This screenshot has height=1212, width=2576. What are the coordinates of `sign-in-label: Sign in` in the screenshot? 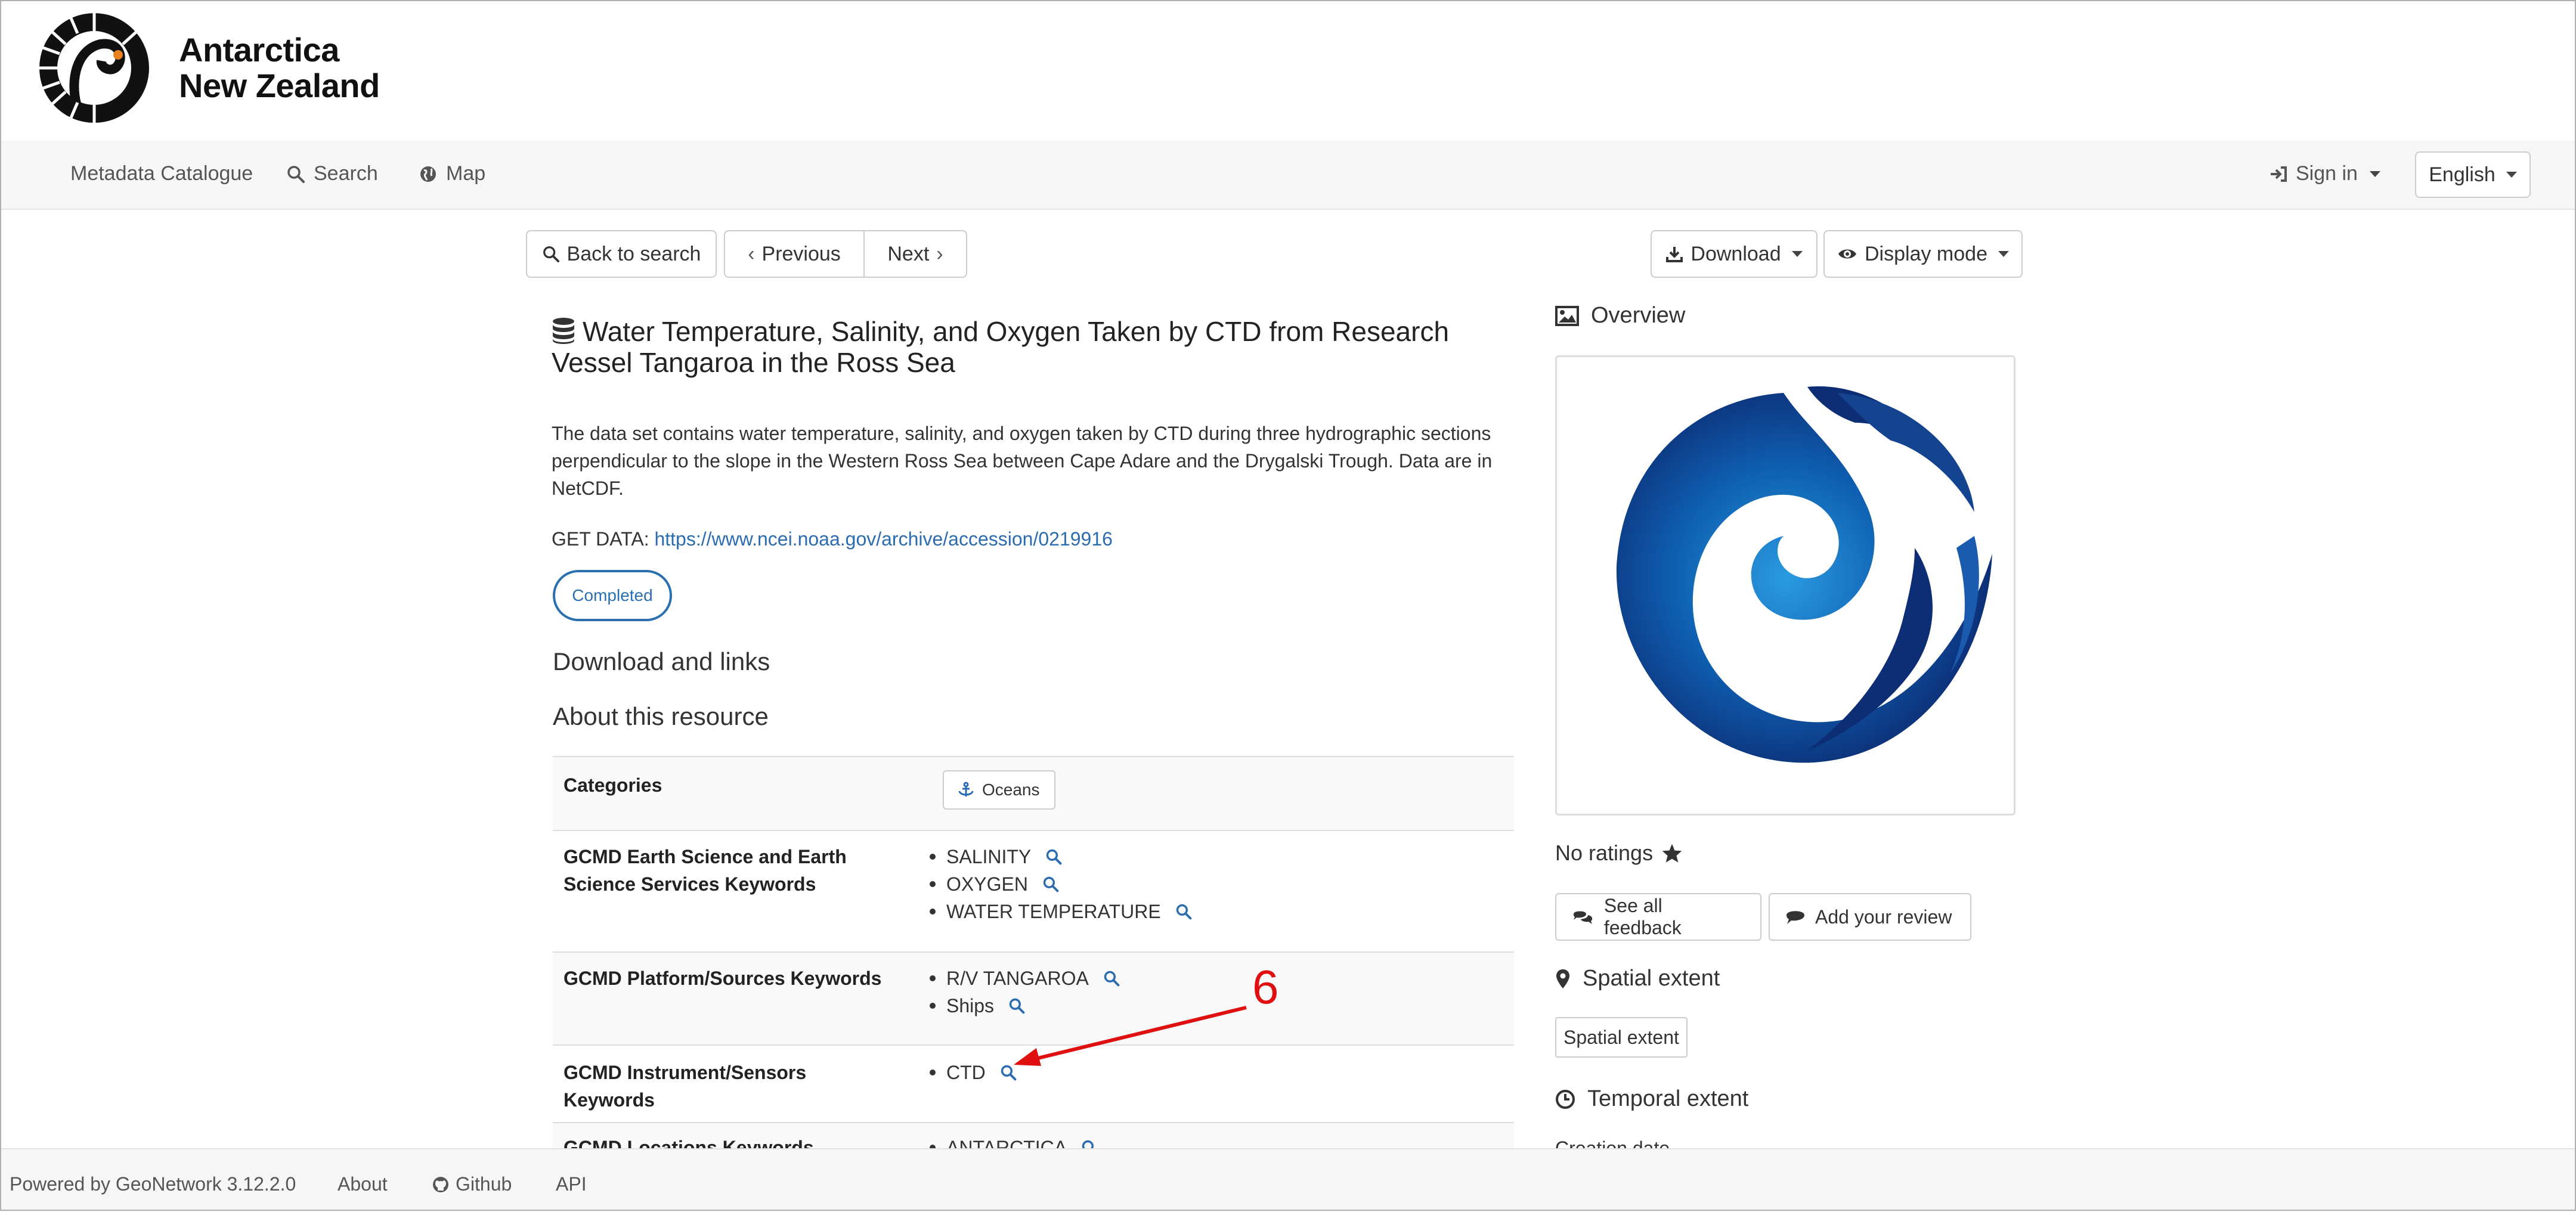 It's located at (2327, 173).